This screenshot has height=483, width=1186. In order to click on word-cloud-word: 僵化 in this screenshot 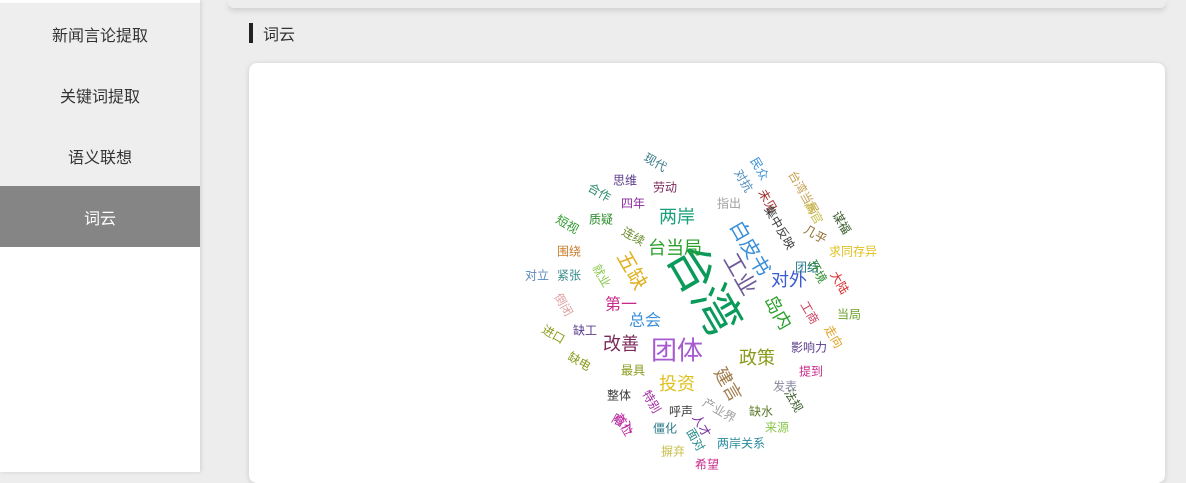, I will do `click(665, 429)`.